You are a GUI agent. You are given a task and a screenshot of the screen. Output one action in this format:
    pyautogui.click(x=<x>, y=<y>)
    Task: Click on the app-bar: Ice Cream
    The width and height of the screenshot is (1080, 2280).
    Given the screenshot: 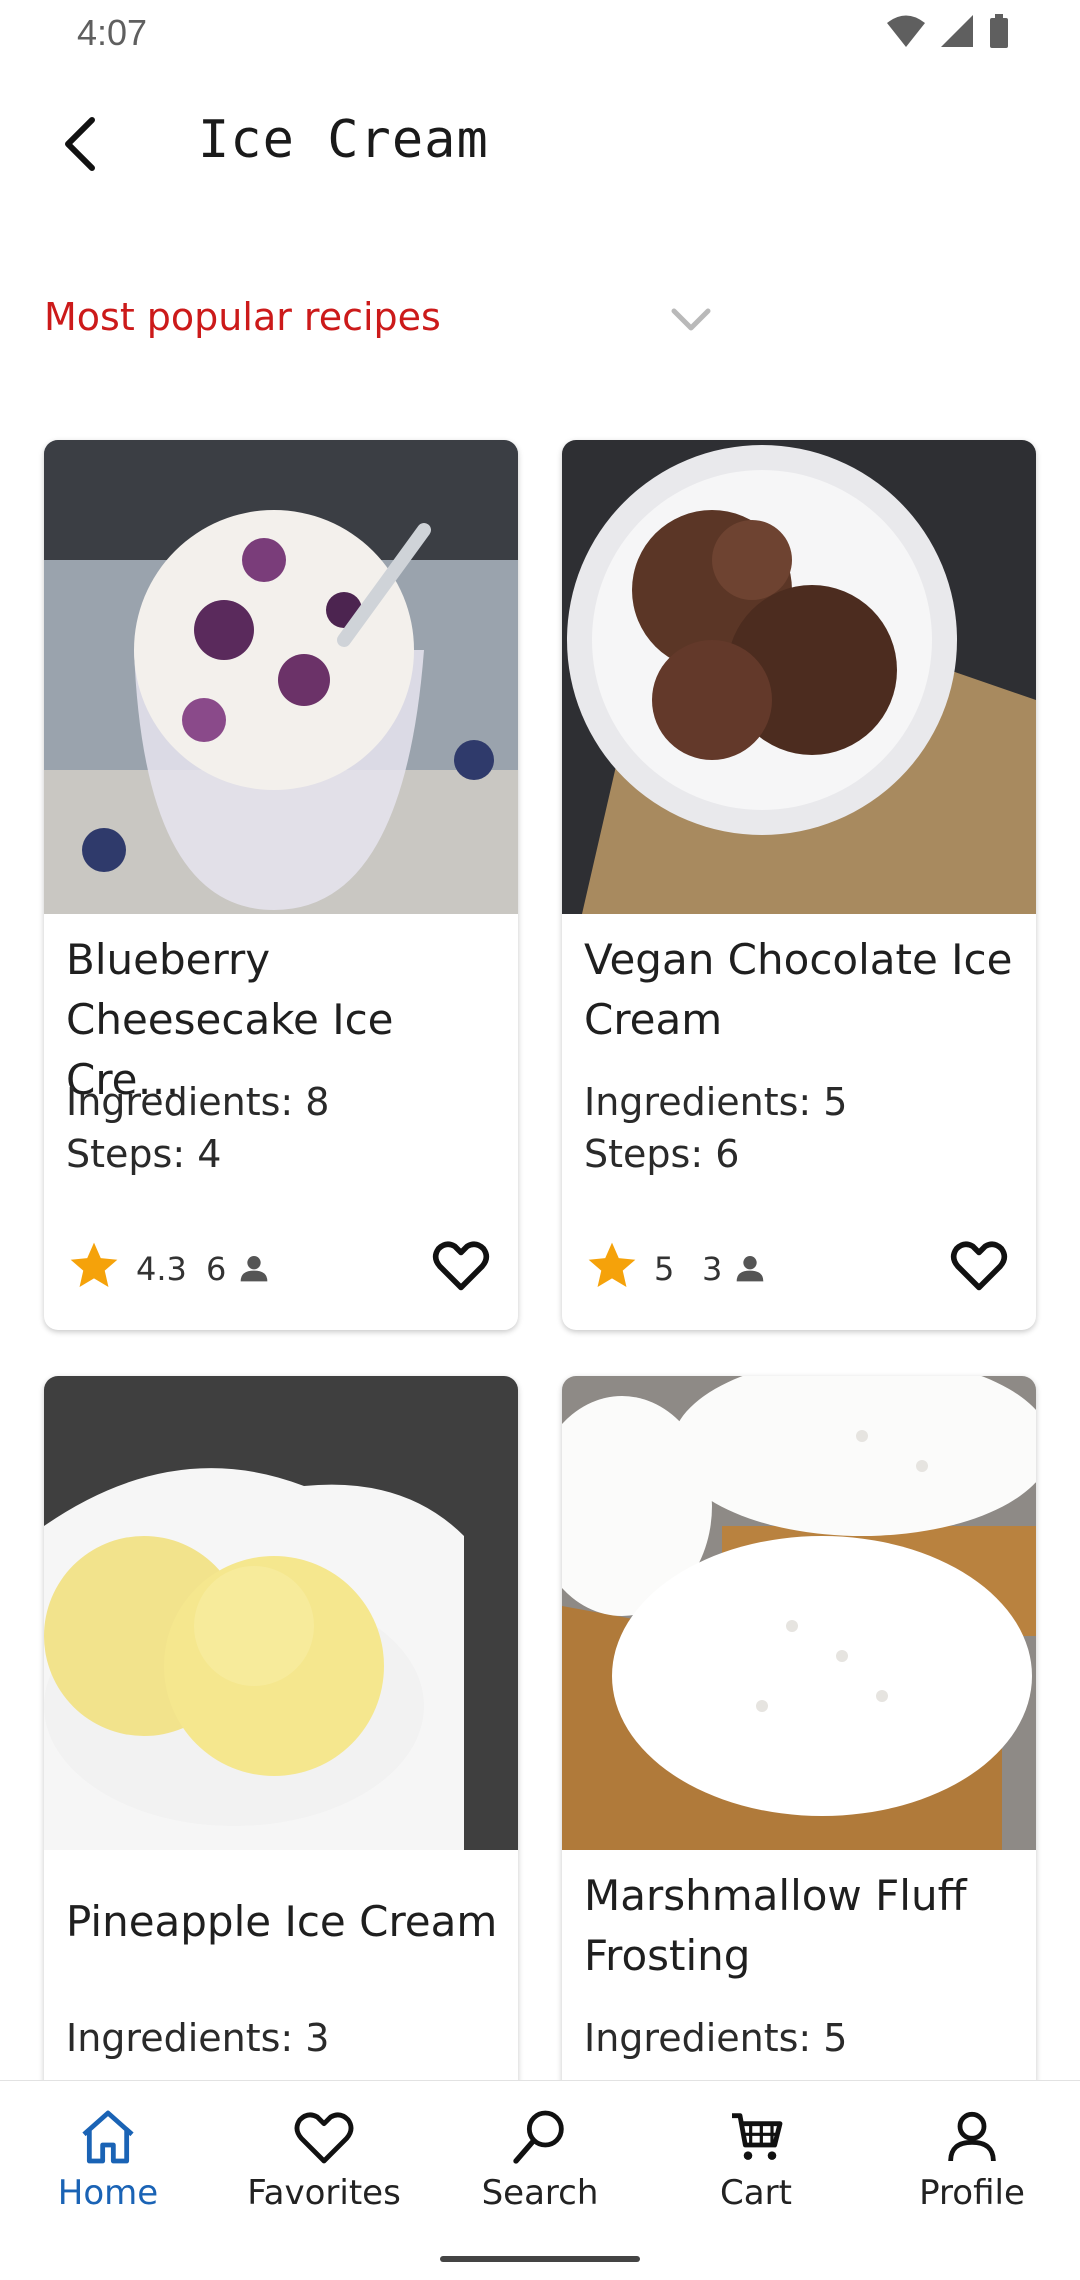 What is the action you would take?
    pyautogui.click(x=540, y=145)
    